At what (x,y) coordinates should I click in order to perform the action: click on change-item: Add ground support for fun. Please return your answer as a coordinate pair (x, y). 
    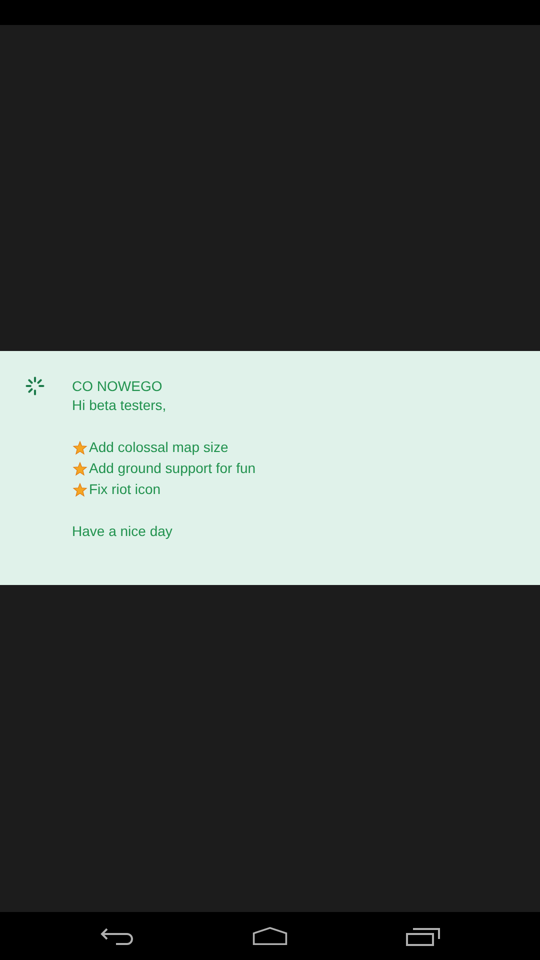
    Looking at the image, I should click on (172, 468).